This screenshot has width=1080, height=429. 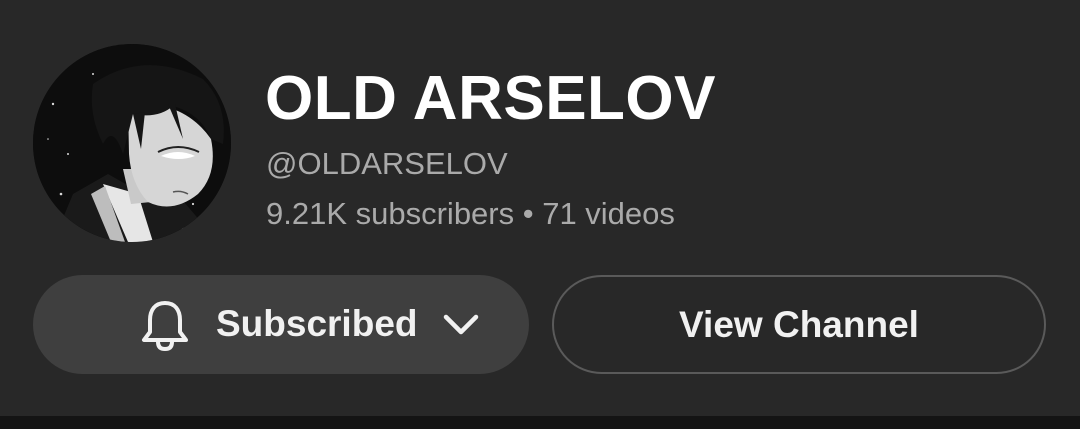 What do you see at coordinates (387, 163) in the screenshot?
I see `channel-handle: @OLDARSELOV` at bounding box center [387, 163].